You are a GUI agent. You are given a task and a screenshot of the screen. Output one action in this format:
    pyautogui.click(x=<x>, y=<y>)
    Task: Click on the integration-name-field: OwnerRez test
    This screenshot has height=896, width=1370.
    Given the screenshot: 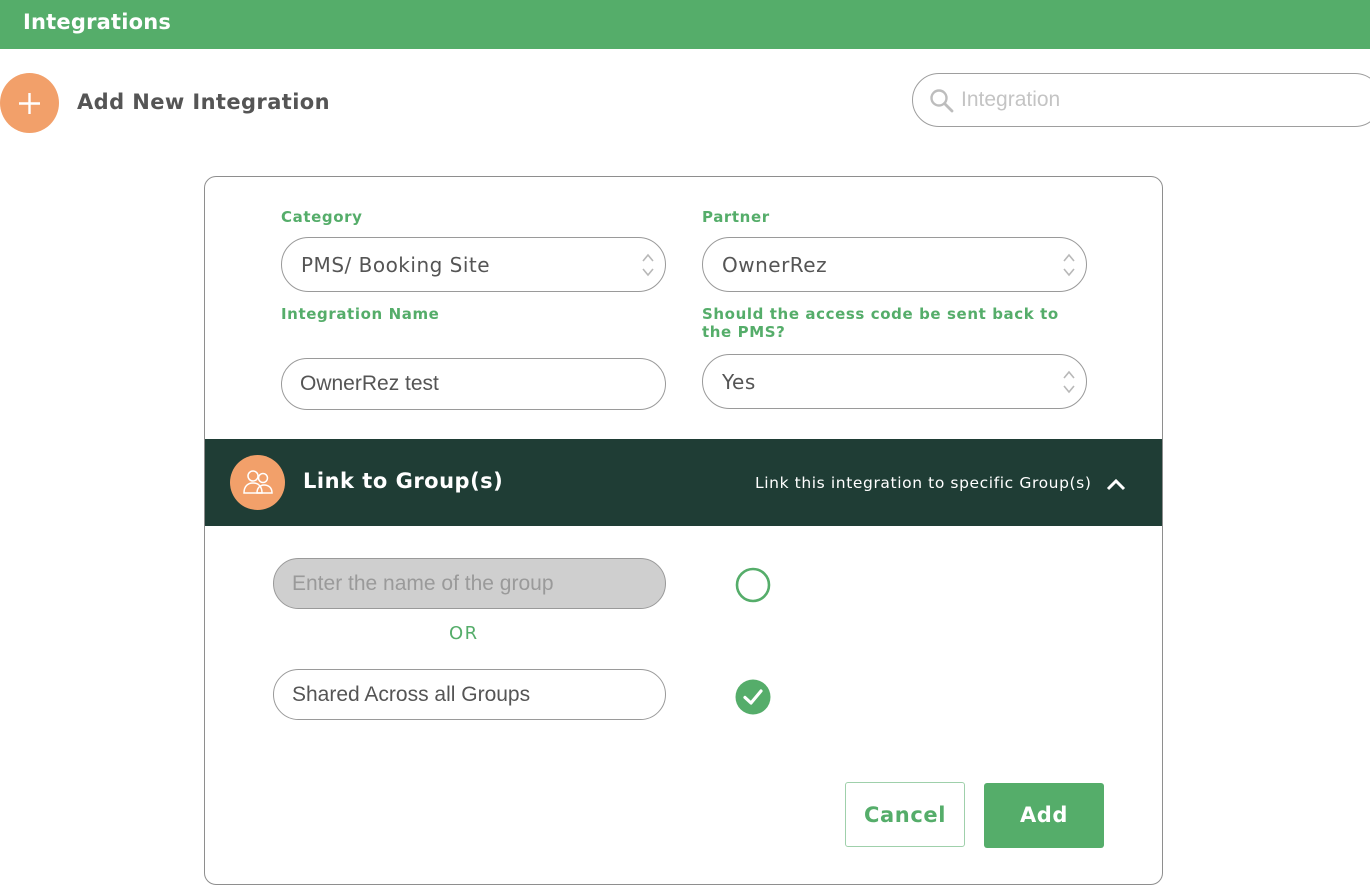 What is the action you would take?
    pyautogui.click(x=473, y=384)
    